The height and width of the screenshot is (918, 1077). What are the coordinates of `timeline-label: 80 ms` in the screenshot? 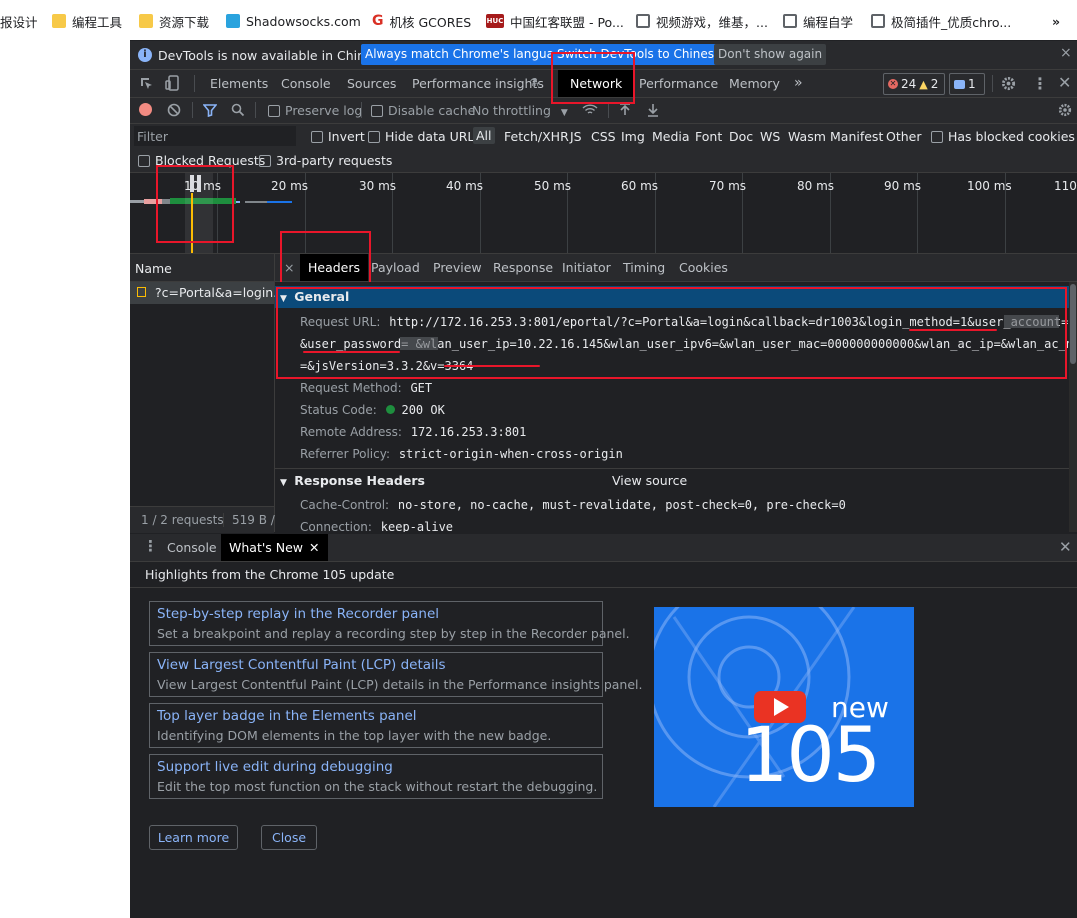 It's located at (816, 186).